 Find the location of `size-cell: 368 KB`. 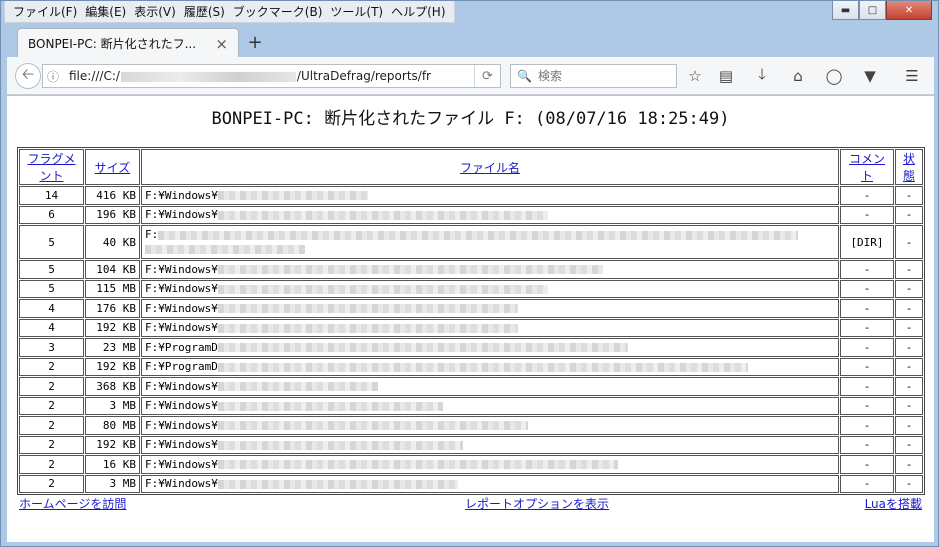

size-cell: 368 KB is located at coordinates (112, 386).